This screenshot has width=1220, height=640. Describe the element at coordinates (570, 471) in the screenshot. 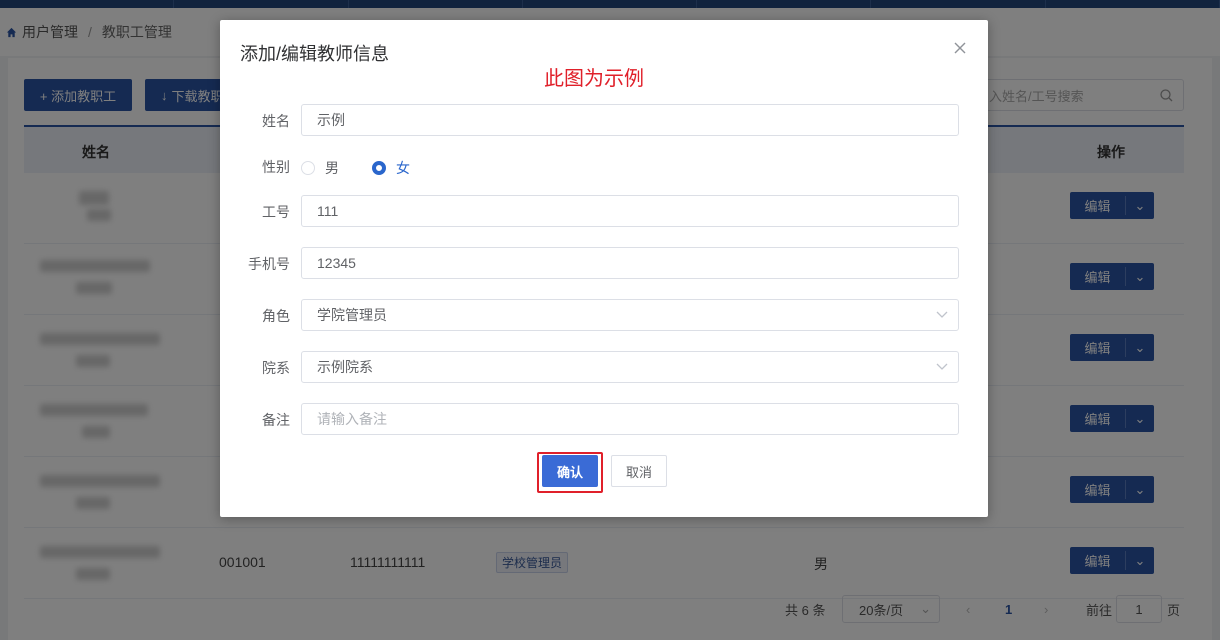

I see `confirm-button: 确认` at that location.